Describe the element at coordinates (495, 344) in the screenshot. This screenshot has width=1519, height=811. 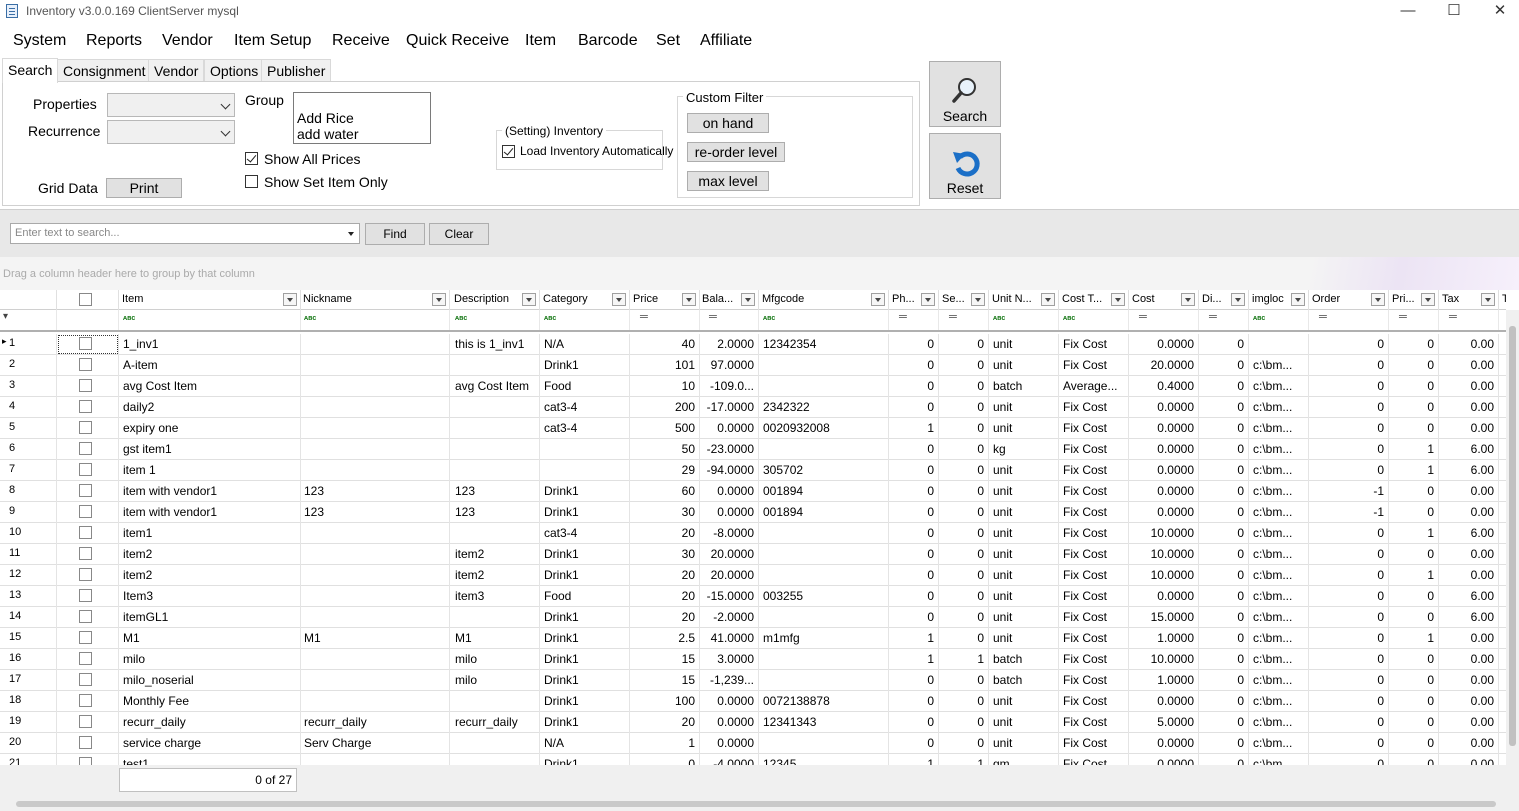
I see `table-cell: this is 1_inv1` at that location.